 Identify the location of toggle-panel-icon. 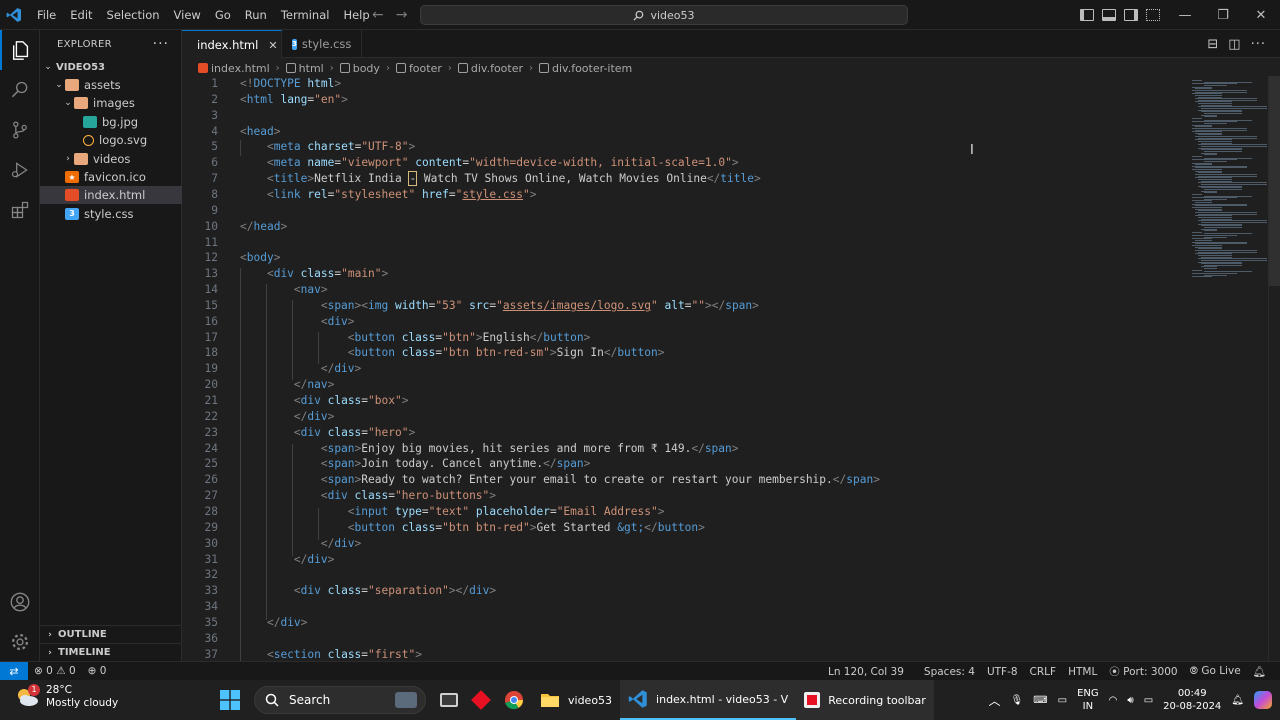
(1109, 15).